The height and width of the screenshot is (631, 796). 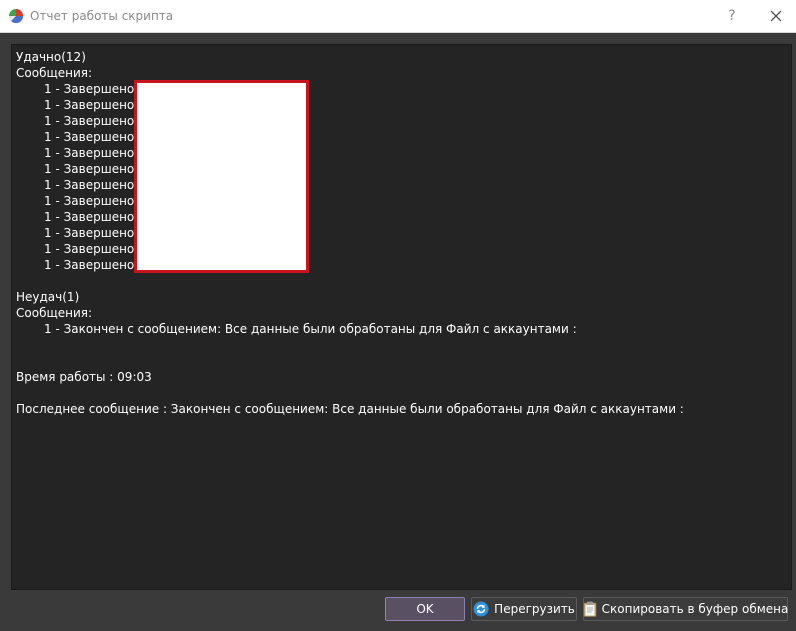 What do you see at coordinates (398, 16) in the screenshot?
I see `title-bar: Отчет работы скрипта ?` at bounding box center [398, 16].